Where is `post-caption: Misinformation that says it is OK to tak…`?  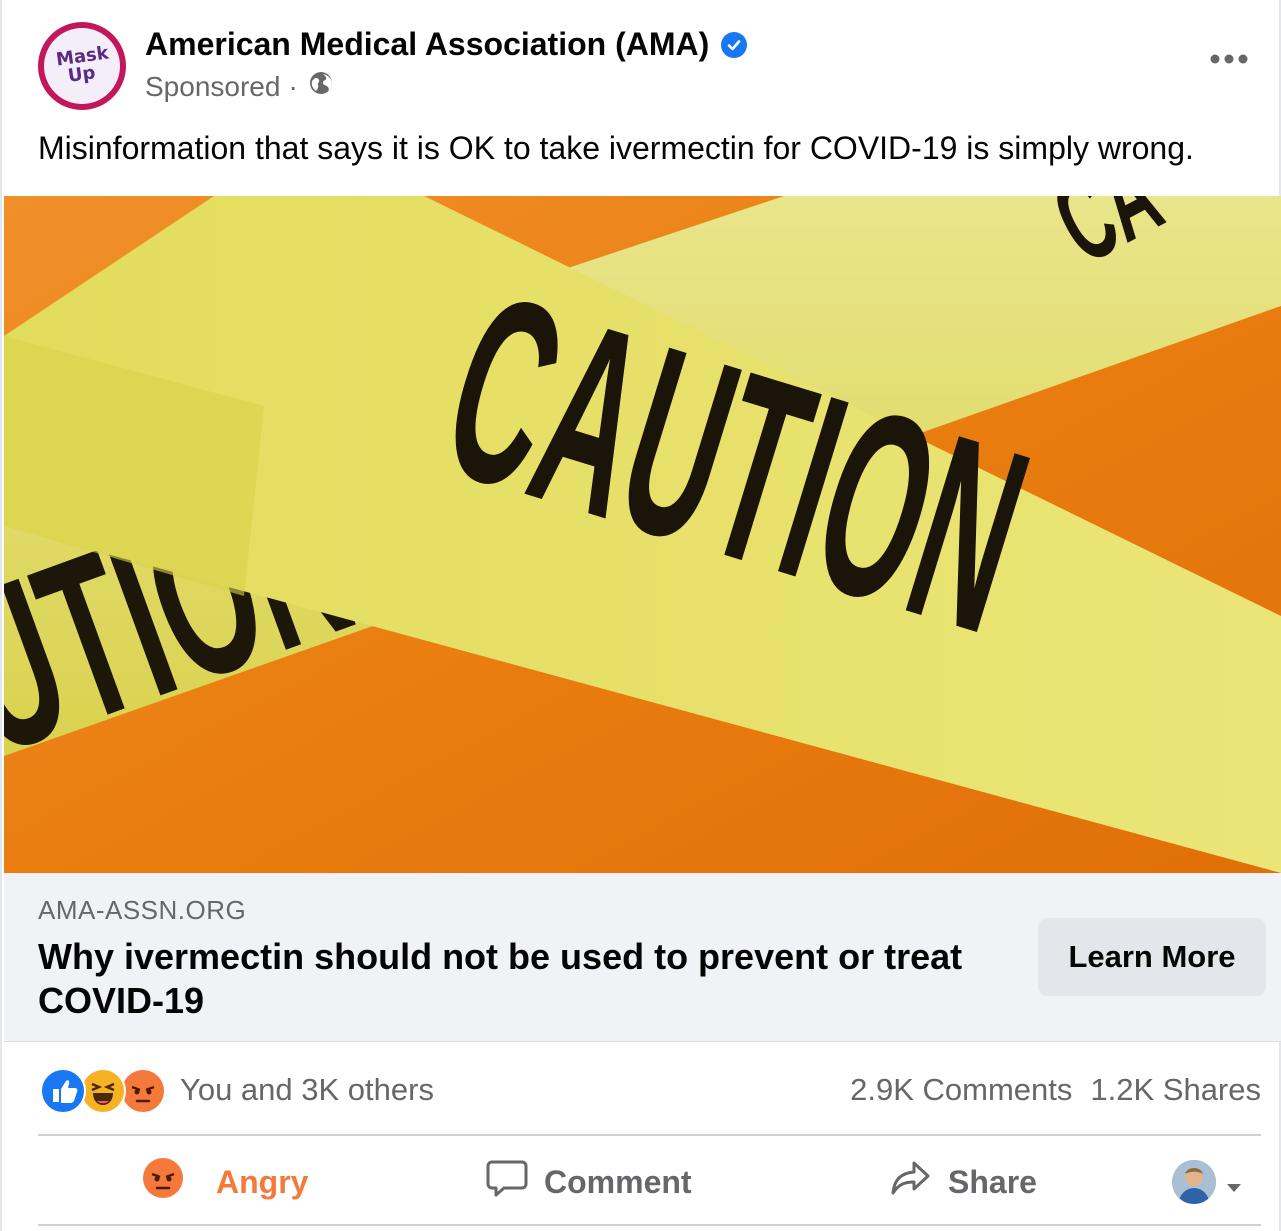
post-caption: Misinformation that says it is OK to tak… is located at coordinates (616, 148).